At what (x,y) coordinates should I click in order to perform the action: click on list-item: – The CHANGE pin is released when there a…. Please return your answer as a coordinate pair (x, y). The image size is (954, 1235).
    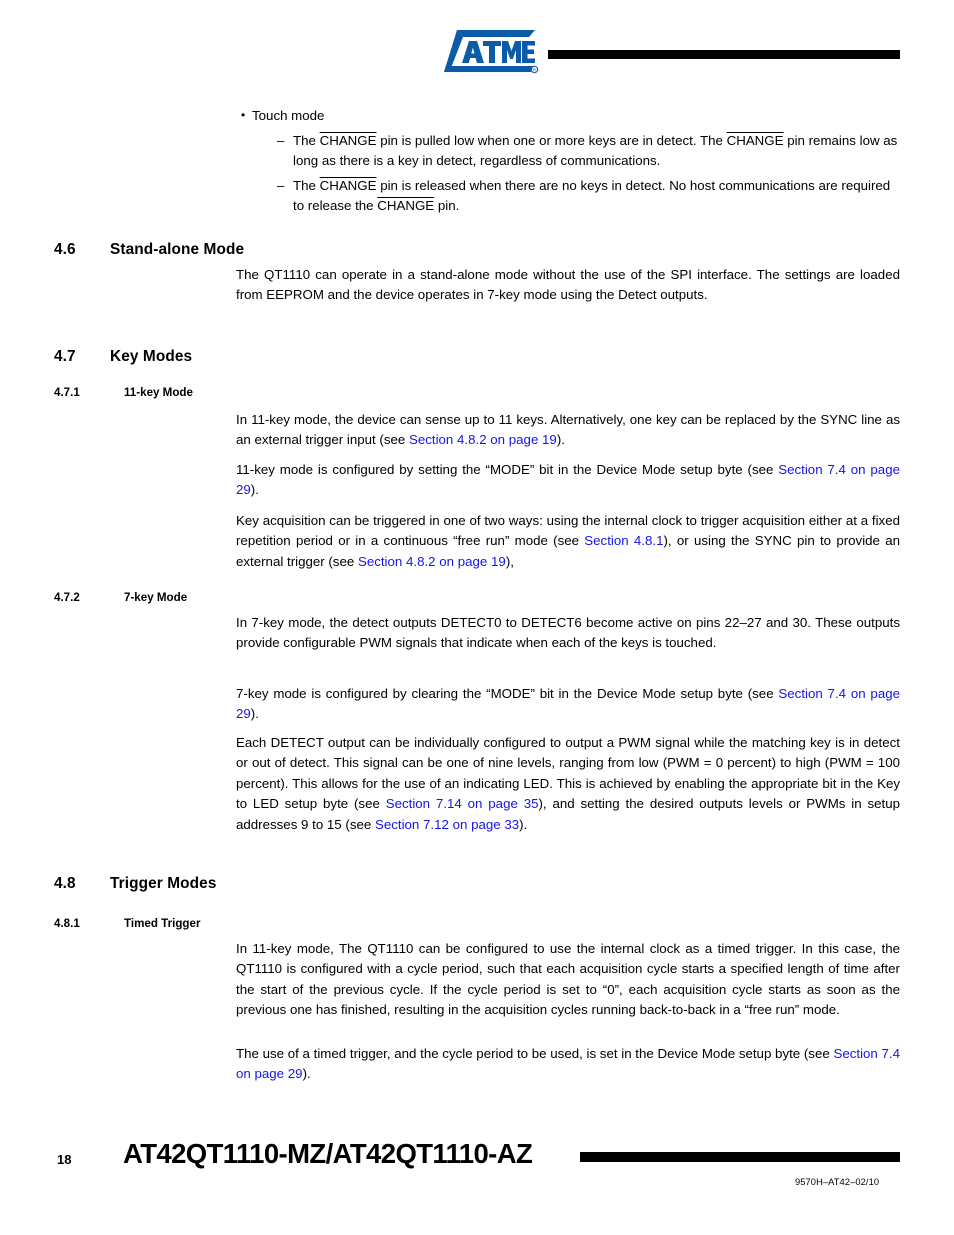
    Looking at the image, I should click on (568, 196).